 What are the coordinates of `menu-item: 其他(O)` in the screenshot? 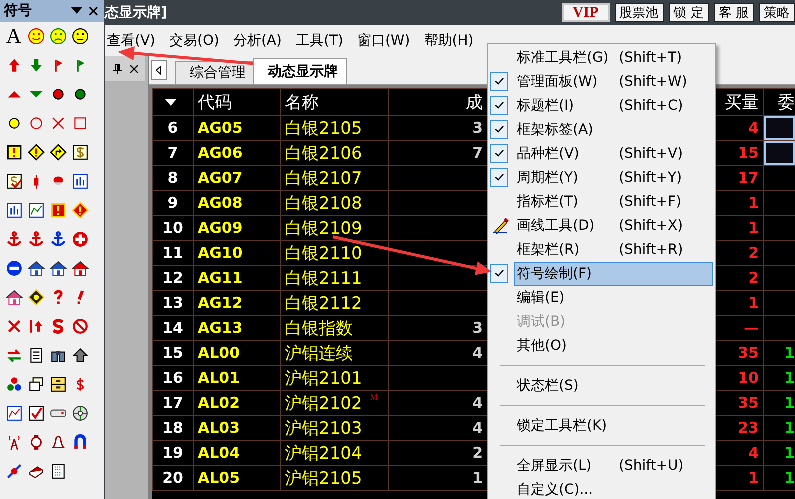 It's located at (613, 346).